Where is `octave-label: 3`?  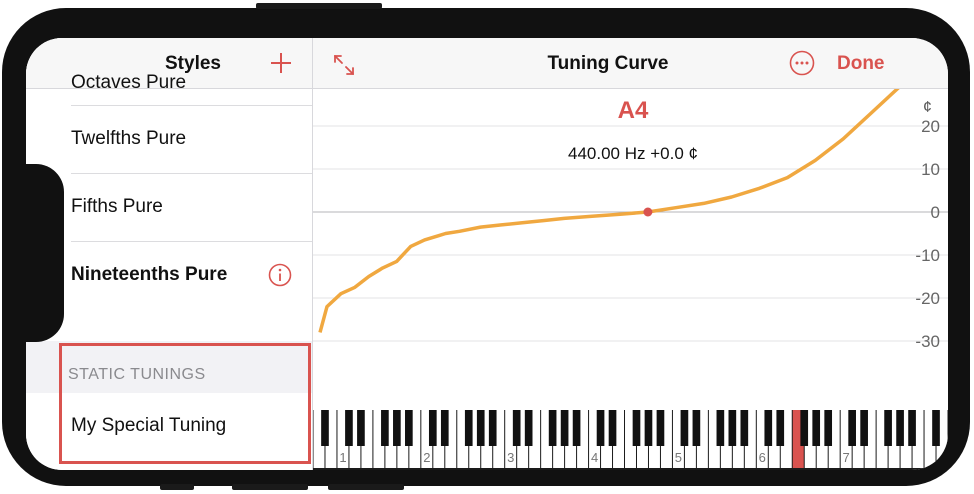
octave-label: 3 is located at coordinates (510, 457).